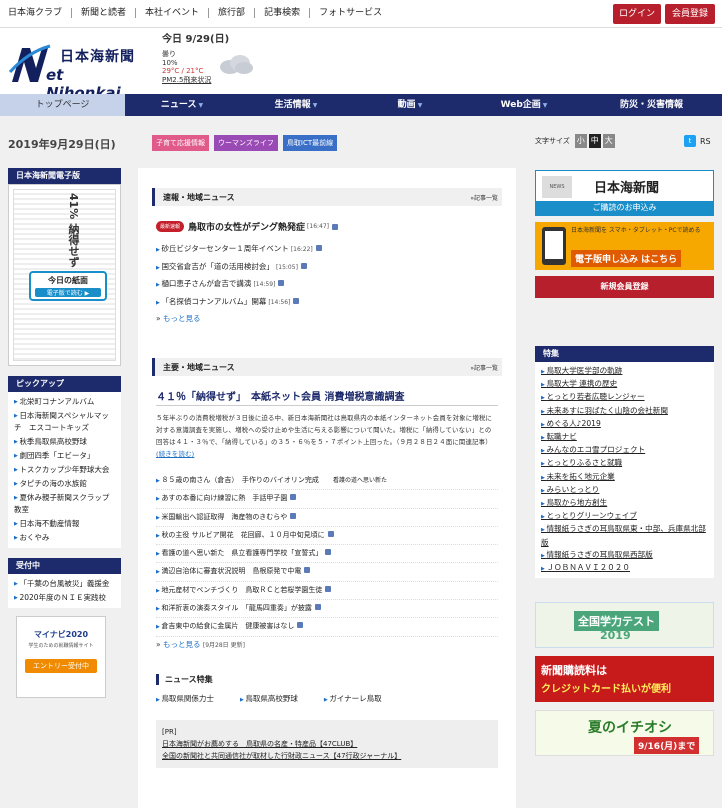  I want to click on pickup-item: 北栄町コナンアルバム, so click(64, 402).